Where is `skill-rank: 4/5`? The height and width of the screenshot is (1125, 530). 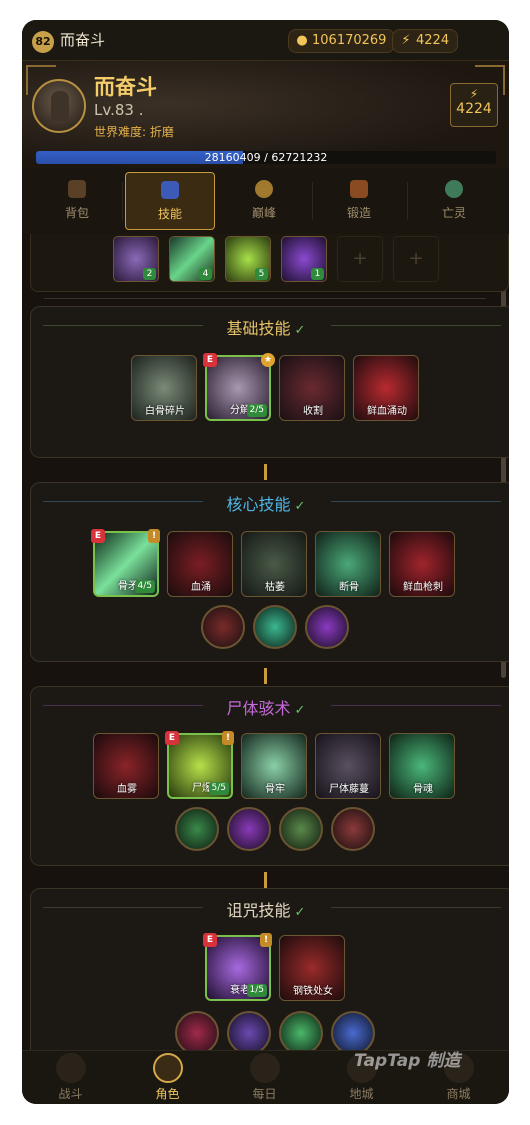
skill-rank: 4/5 is located at coordinates (144, 586).